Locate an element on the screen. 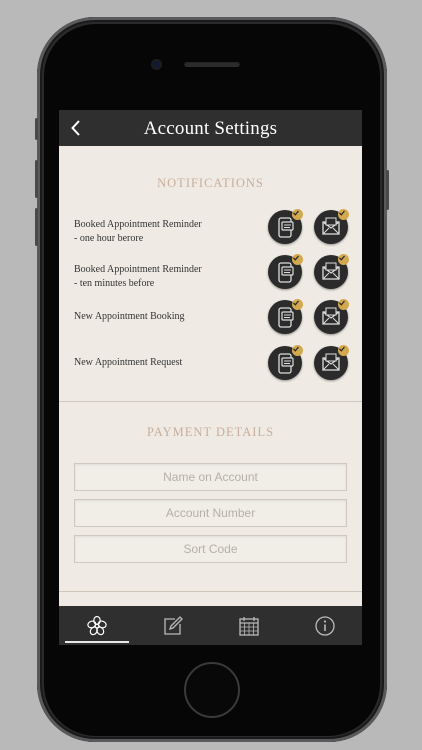 This screenshot has width=422, height=750. calendar-icon is located at coordinates (248, 626).